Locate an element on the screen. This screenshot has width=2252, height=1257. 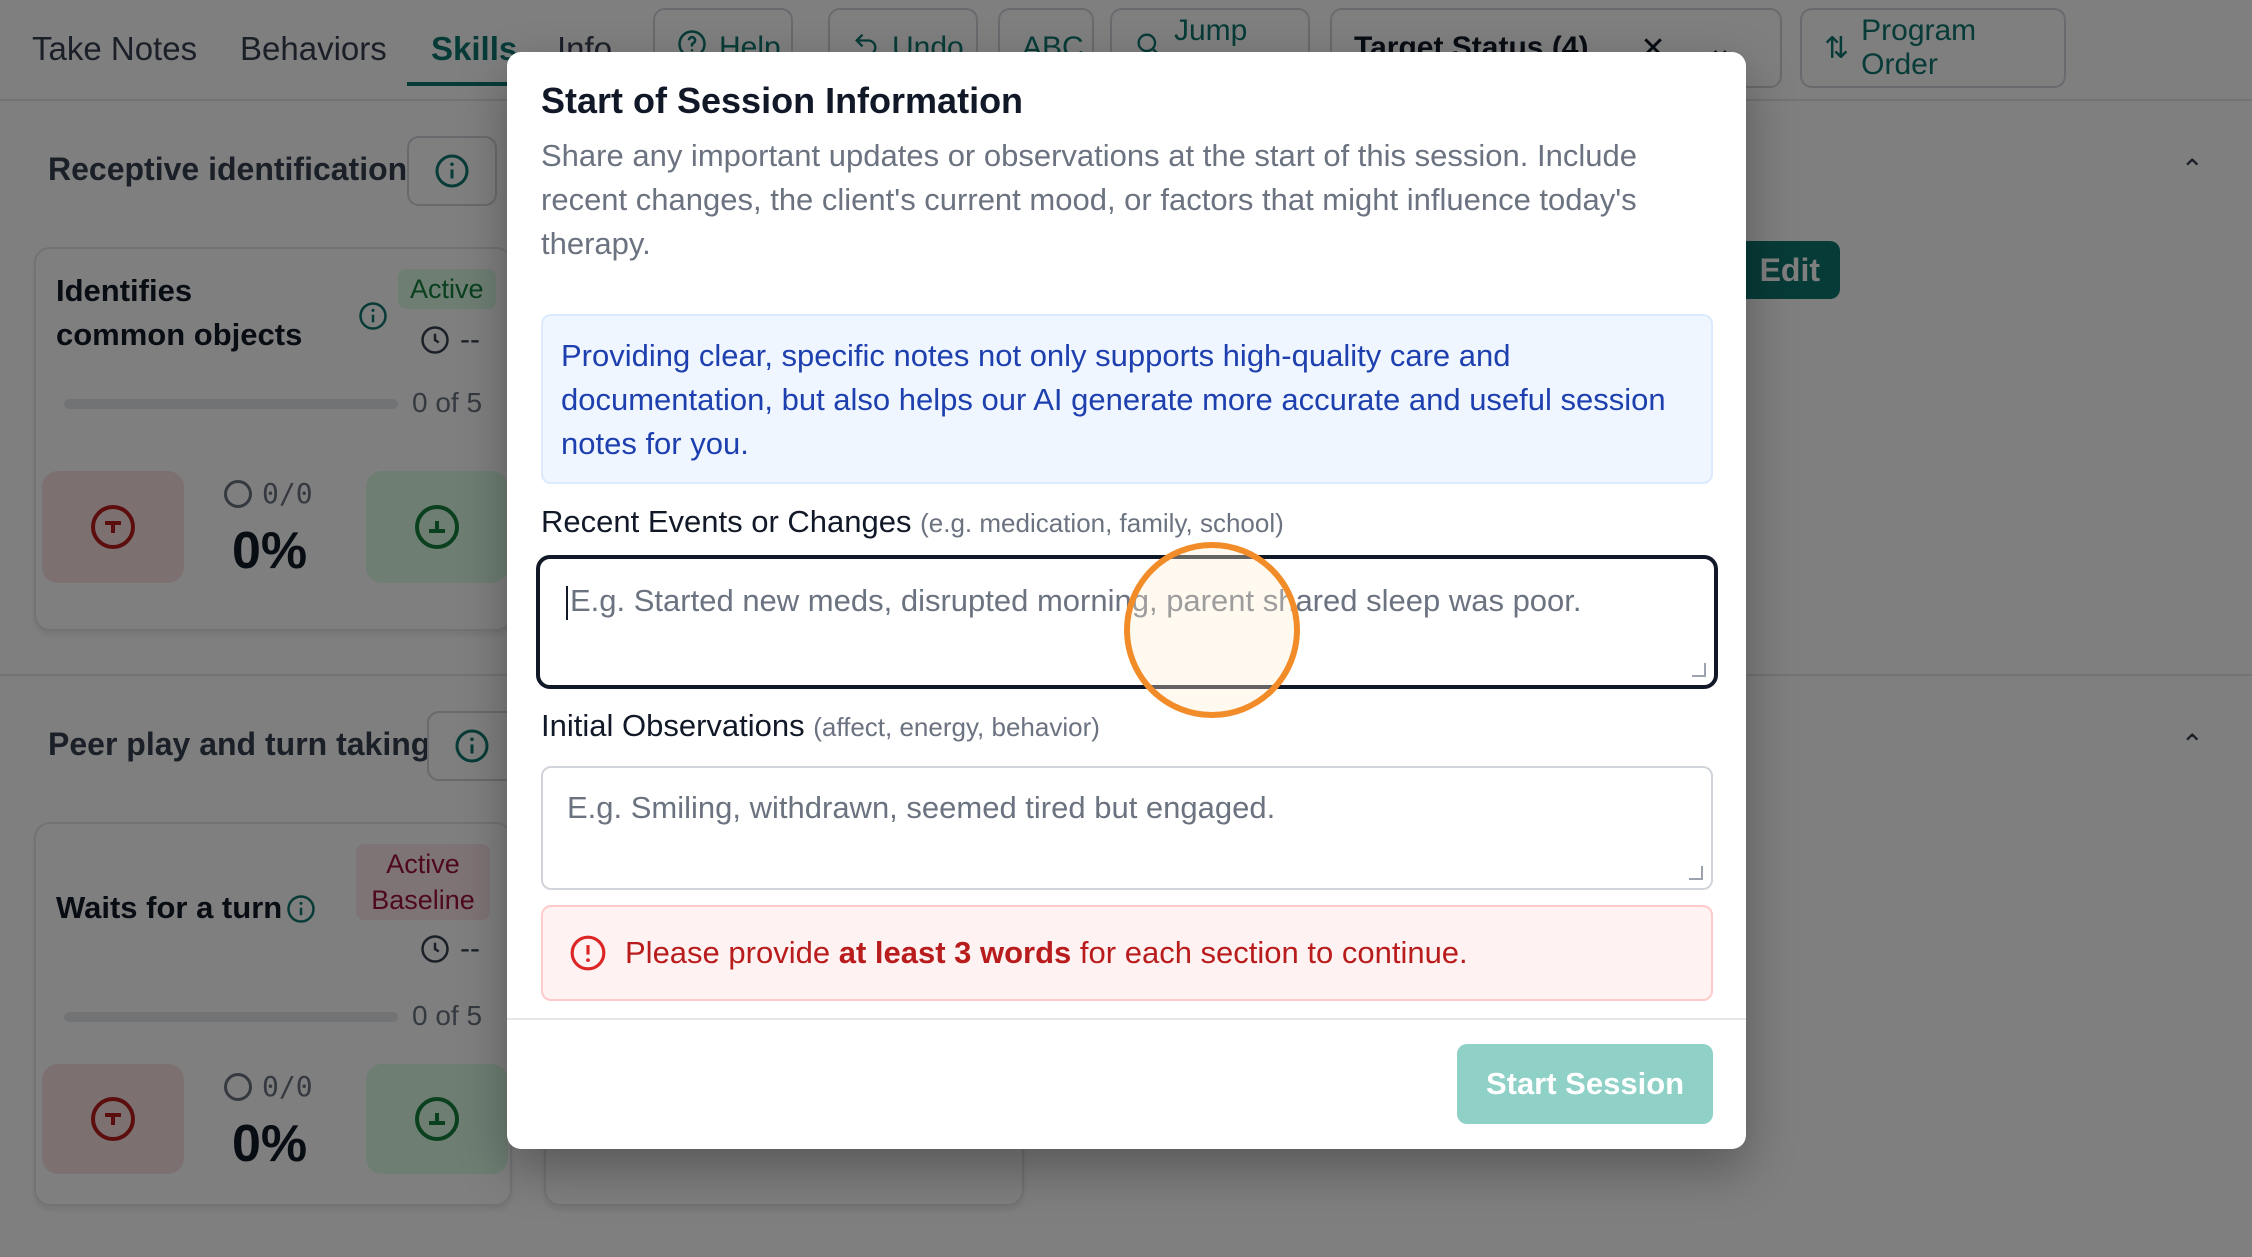
error-prefix: Please provide is located at coordinates (728, 952).